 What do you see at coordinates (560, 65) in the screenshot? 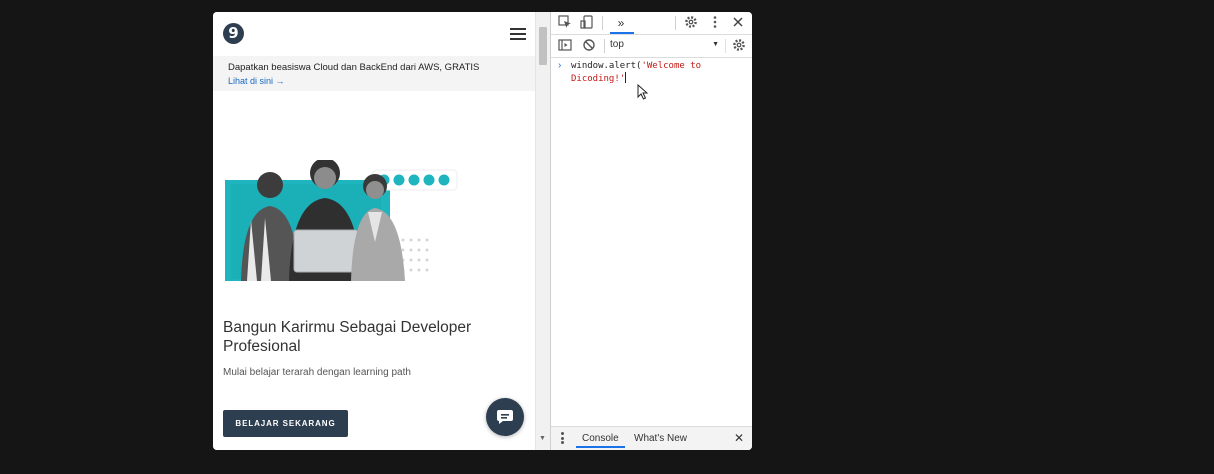
I see `prompt-chevron-icon: ›` at bounding box center [560, 65].